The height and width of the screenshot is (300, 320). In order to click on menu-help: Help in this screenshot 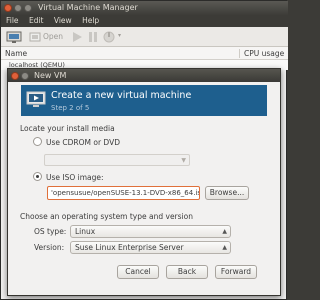, I will do `click(90, 20)`.